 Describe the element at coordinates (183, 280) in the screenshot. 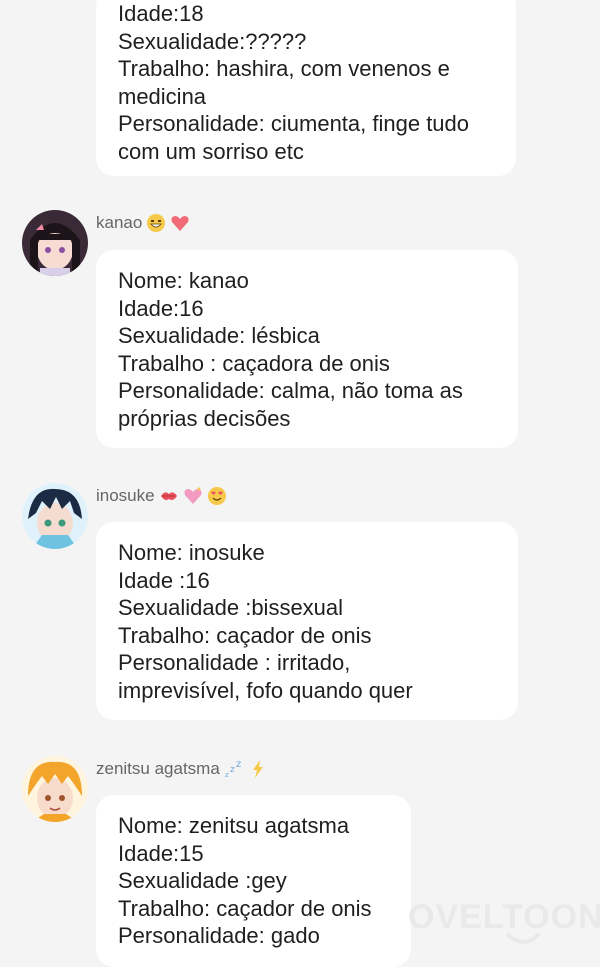

I see `message-line: Nome: kanao` at that location.